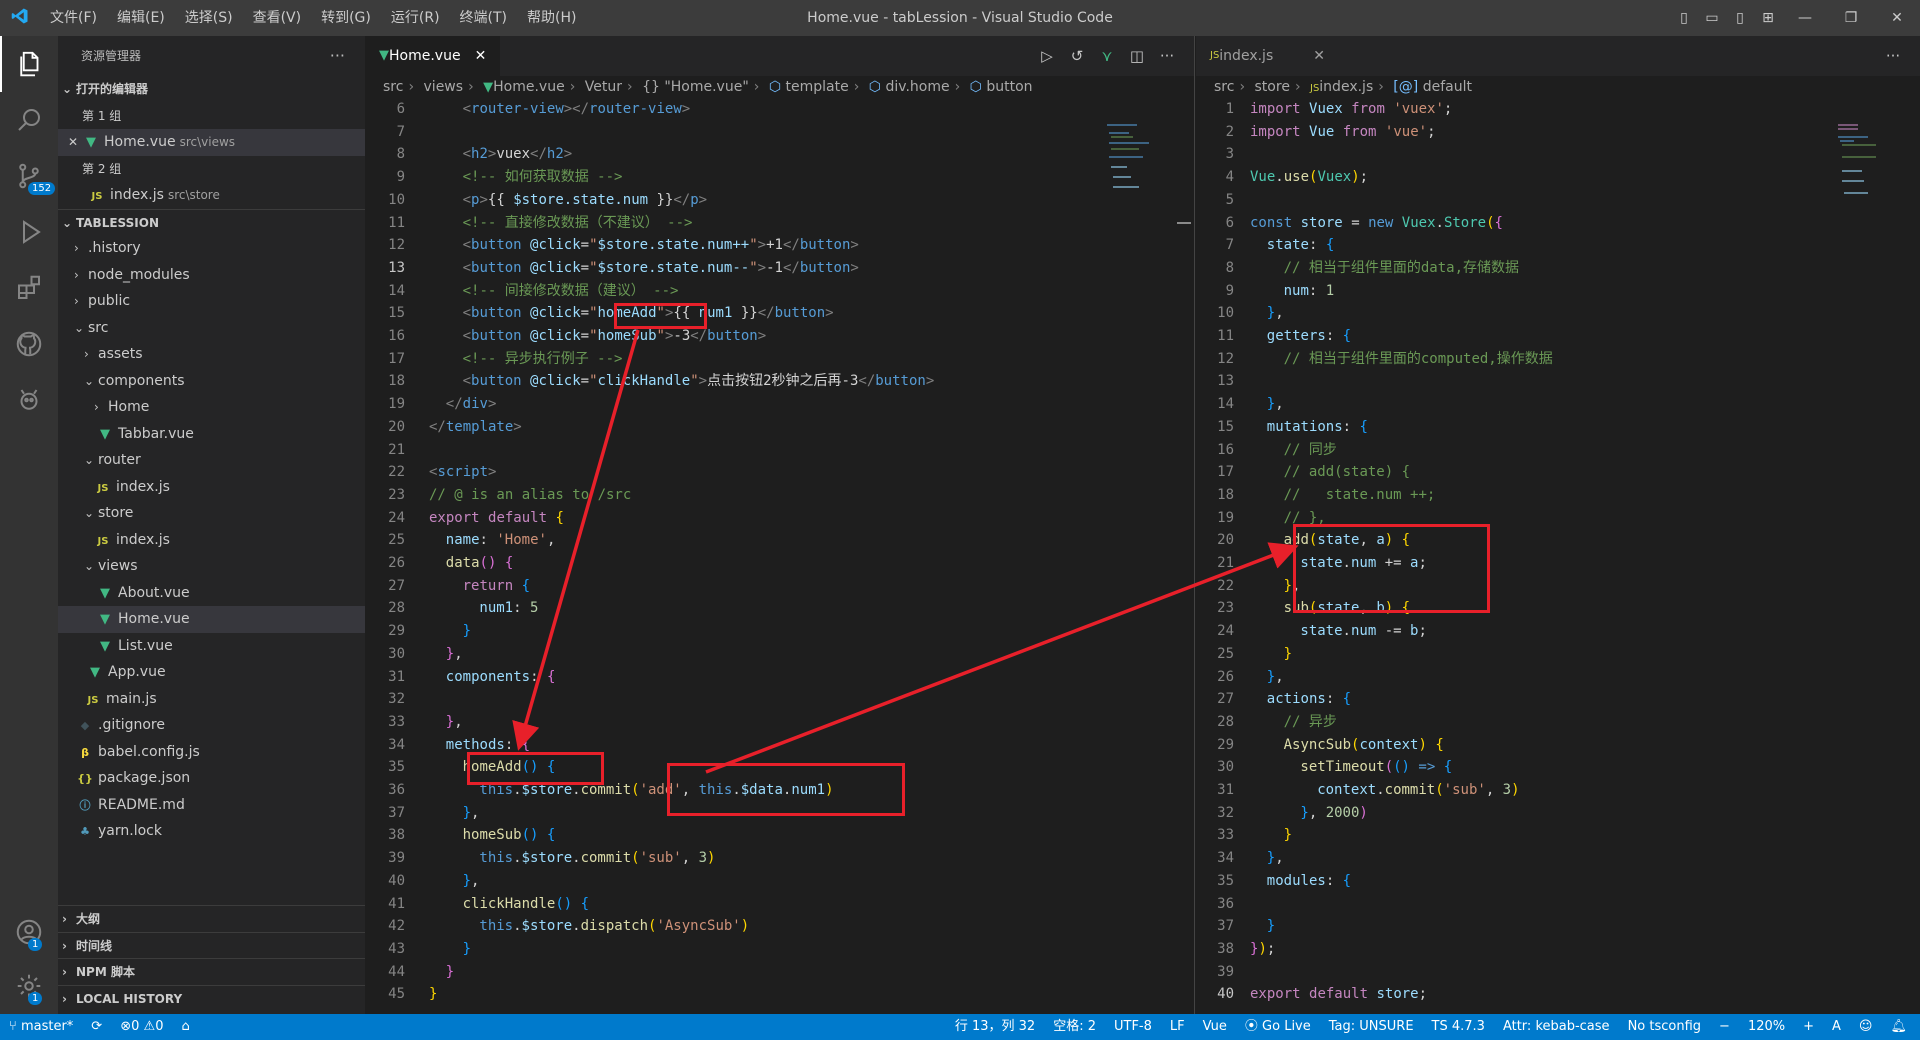  Describe the element at coordinates (29, 232) in the screenshot. I see `run-debug-icon` at that location.